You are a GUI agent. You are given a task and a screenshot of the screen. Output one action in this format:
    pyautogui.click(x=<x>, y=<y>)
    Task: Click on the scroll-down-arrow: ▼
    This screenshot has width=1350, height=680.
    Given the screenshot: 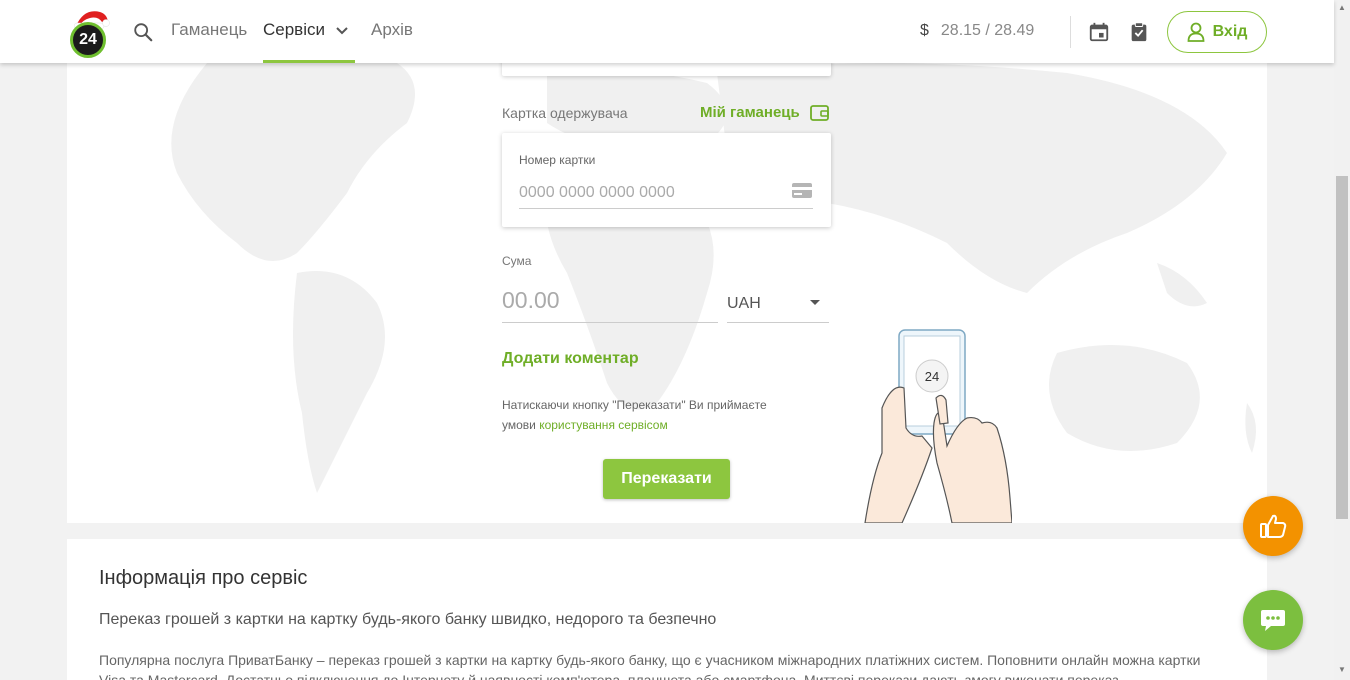 What is the action you would take?
    pyautogui.click(x=1342, y=670)
    